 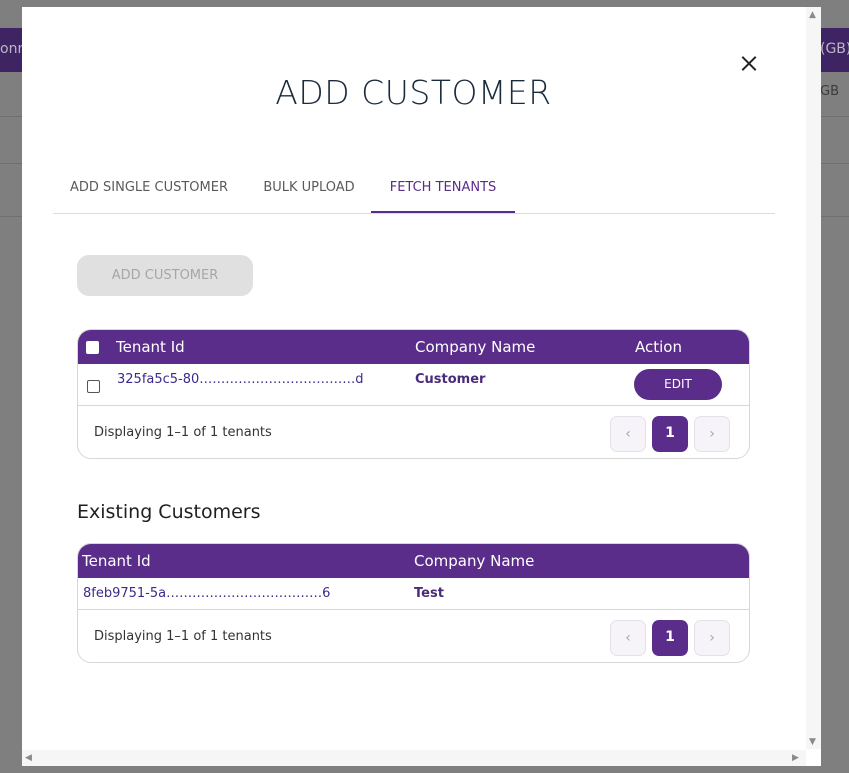 I want to click on table-row: 325fa5c5-80………………………………d Customer EDIT, so click(x=413, y=385).